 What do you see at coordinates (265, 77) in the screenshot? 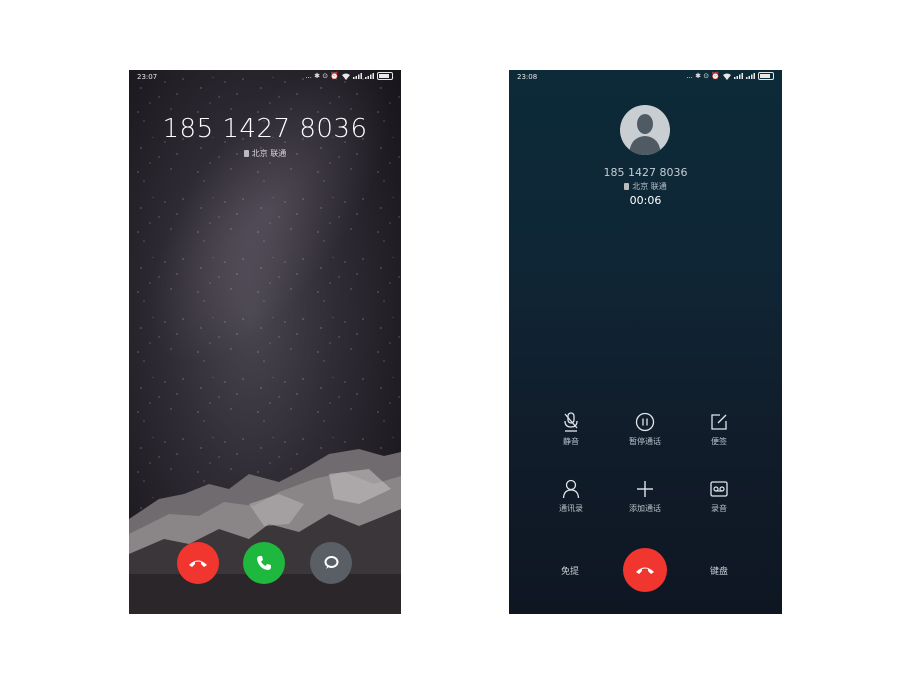
I see `status-bar: 23:07 ... ✱ ⊙ ⏰` at bounding box center [265, 77].